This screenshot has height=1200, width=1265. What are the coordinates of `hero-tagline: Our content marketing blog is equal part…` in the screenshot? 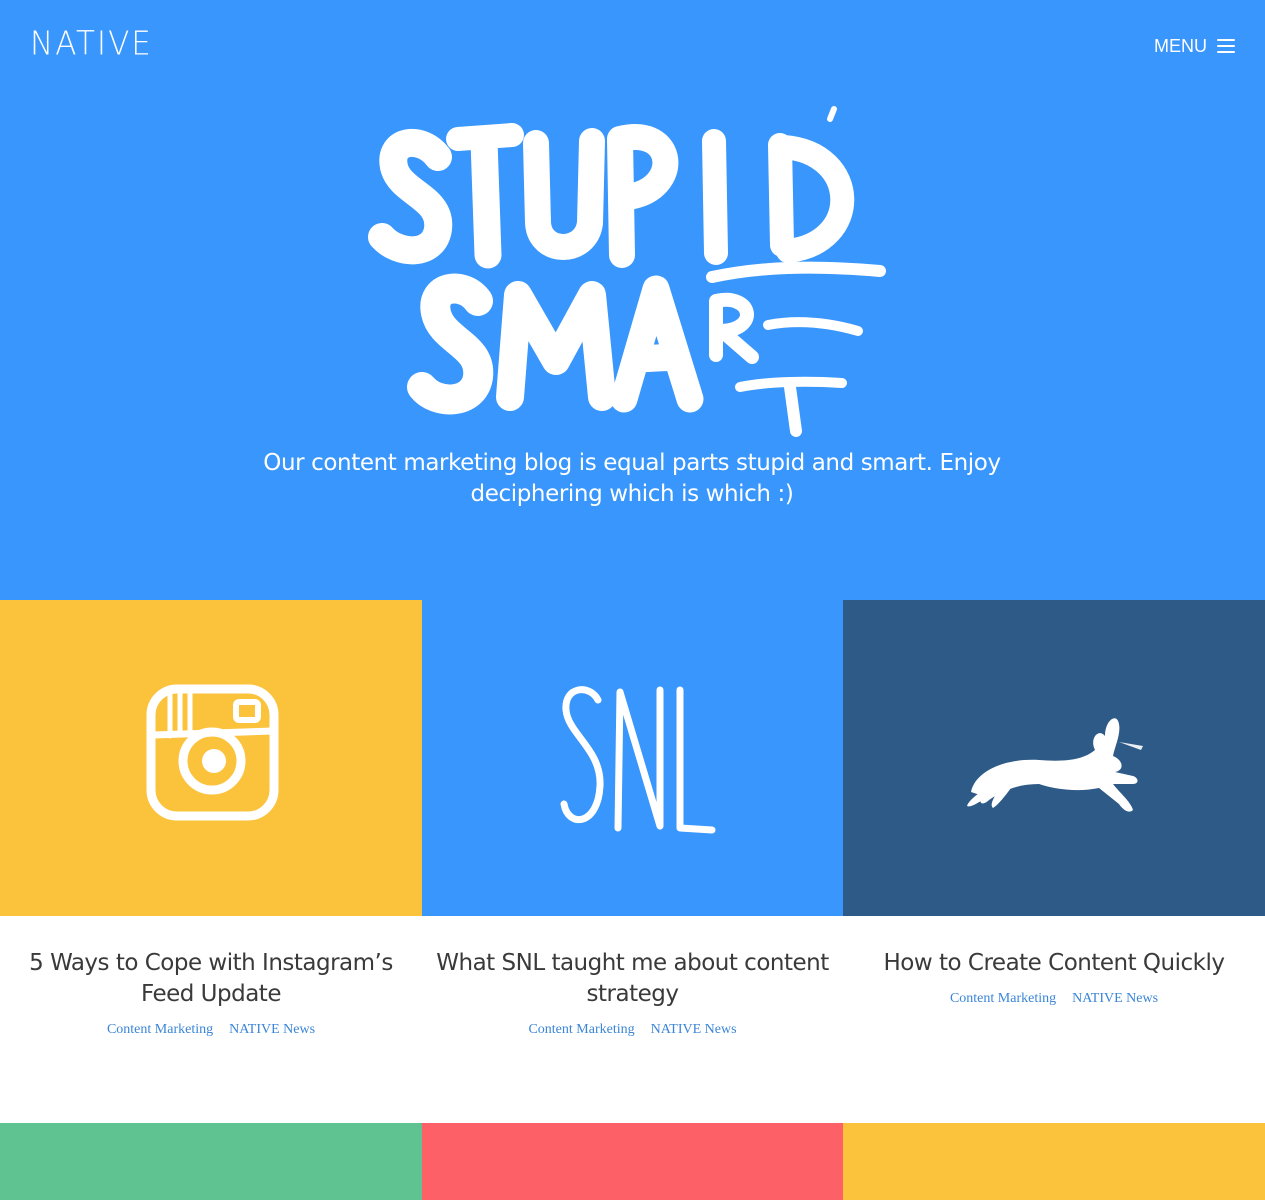 It's located at (632, 478).